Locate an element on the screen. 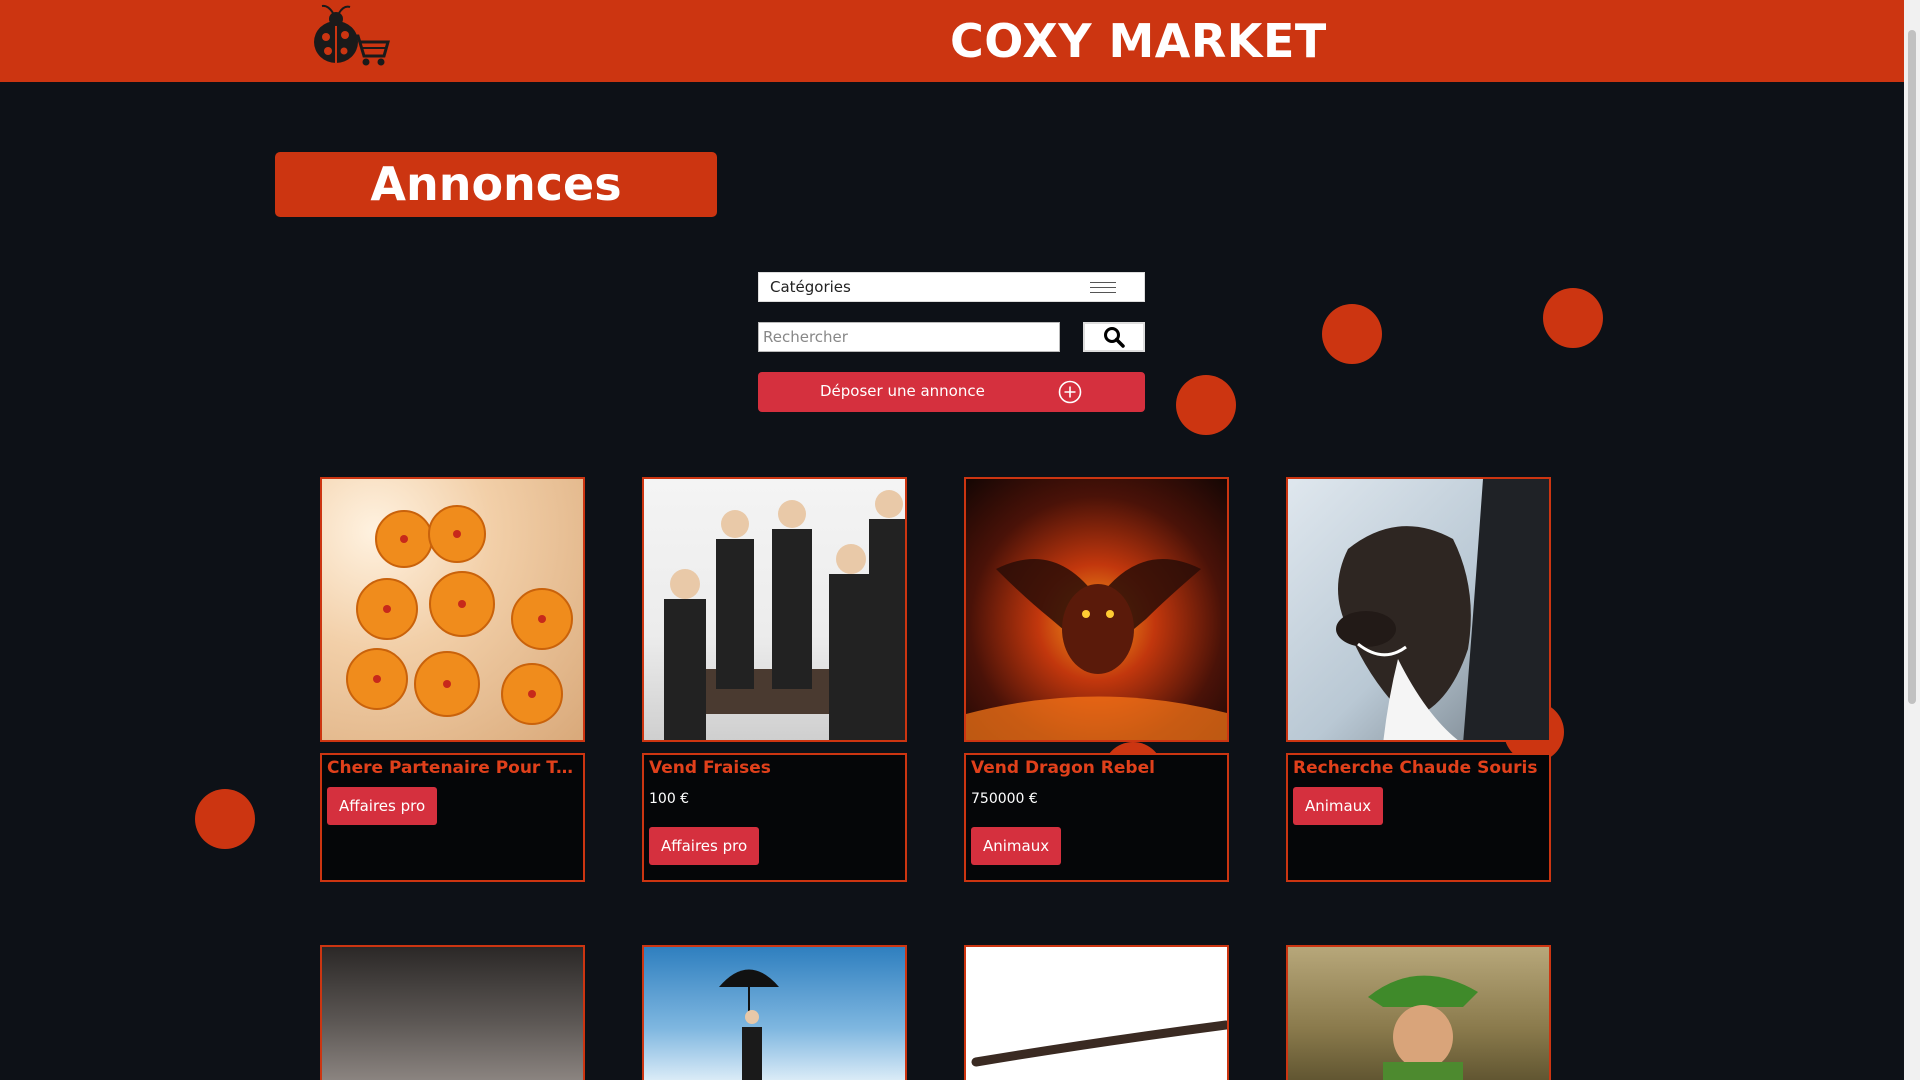 This screenshot has height=1080, width=1920. category-select-label: Catégories is located at coordinates (810, 287).